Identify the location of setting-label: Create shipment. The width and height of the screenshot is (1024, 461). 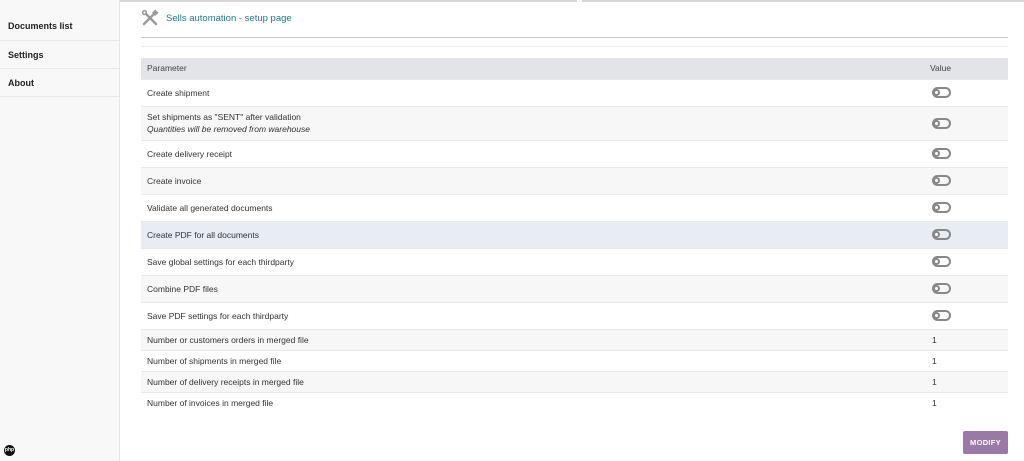
(535, 92).